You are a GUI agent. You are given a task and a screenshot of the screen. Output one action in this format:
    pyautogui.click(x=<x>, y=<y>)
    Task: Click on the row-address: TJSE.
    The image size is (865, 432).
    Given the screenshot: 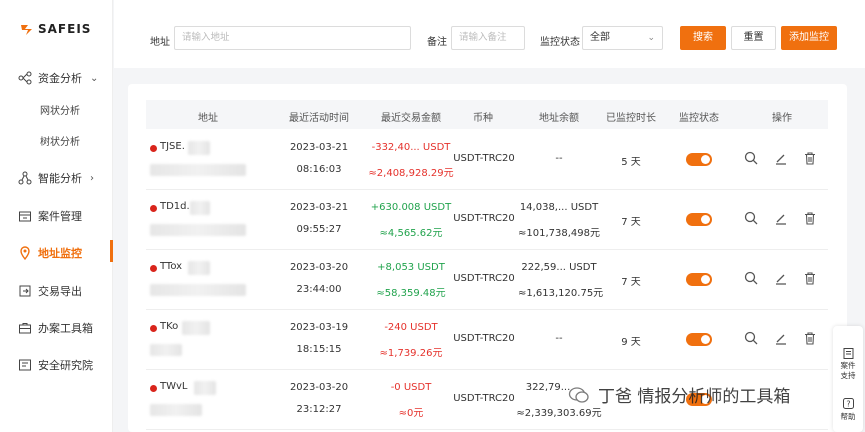 What is the action you would take?
    pyautogui.click(x=172, y=146)
    